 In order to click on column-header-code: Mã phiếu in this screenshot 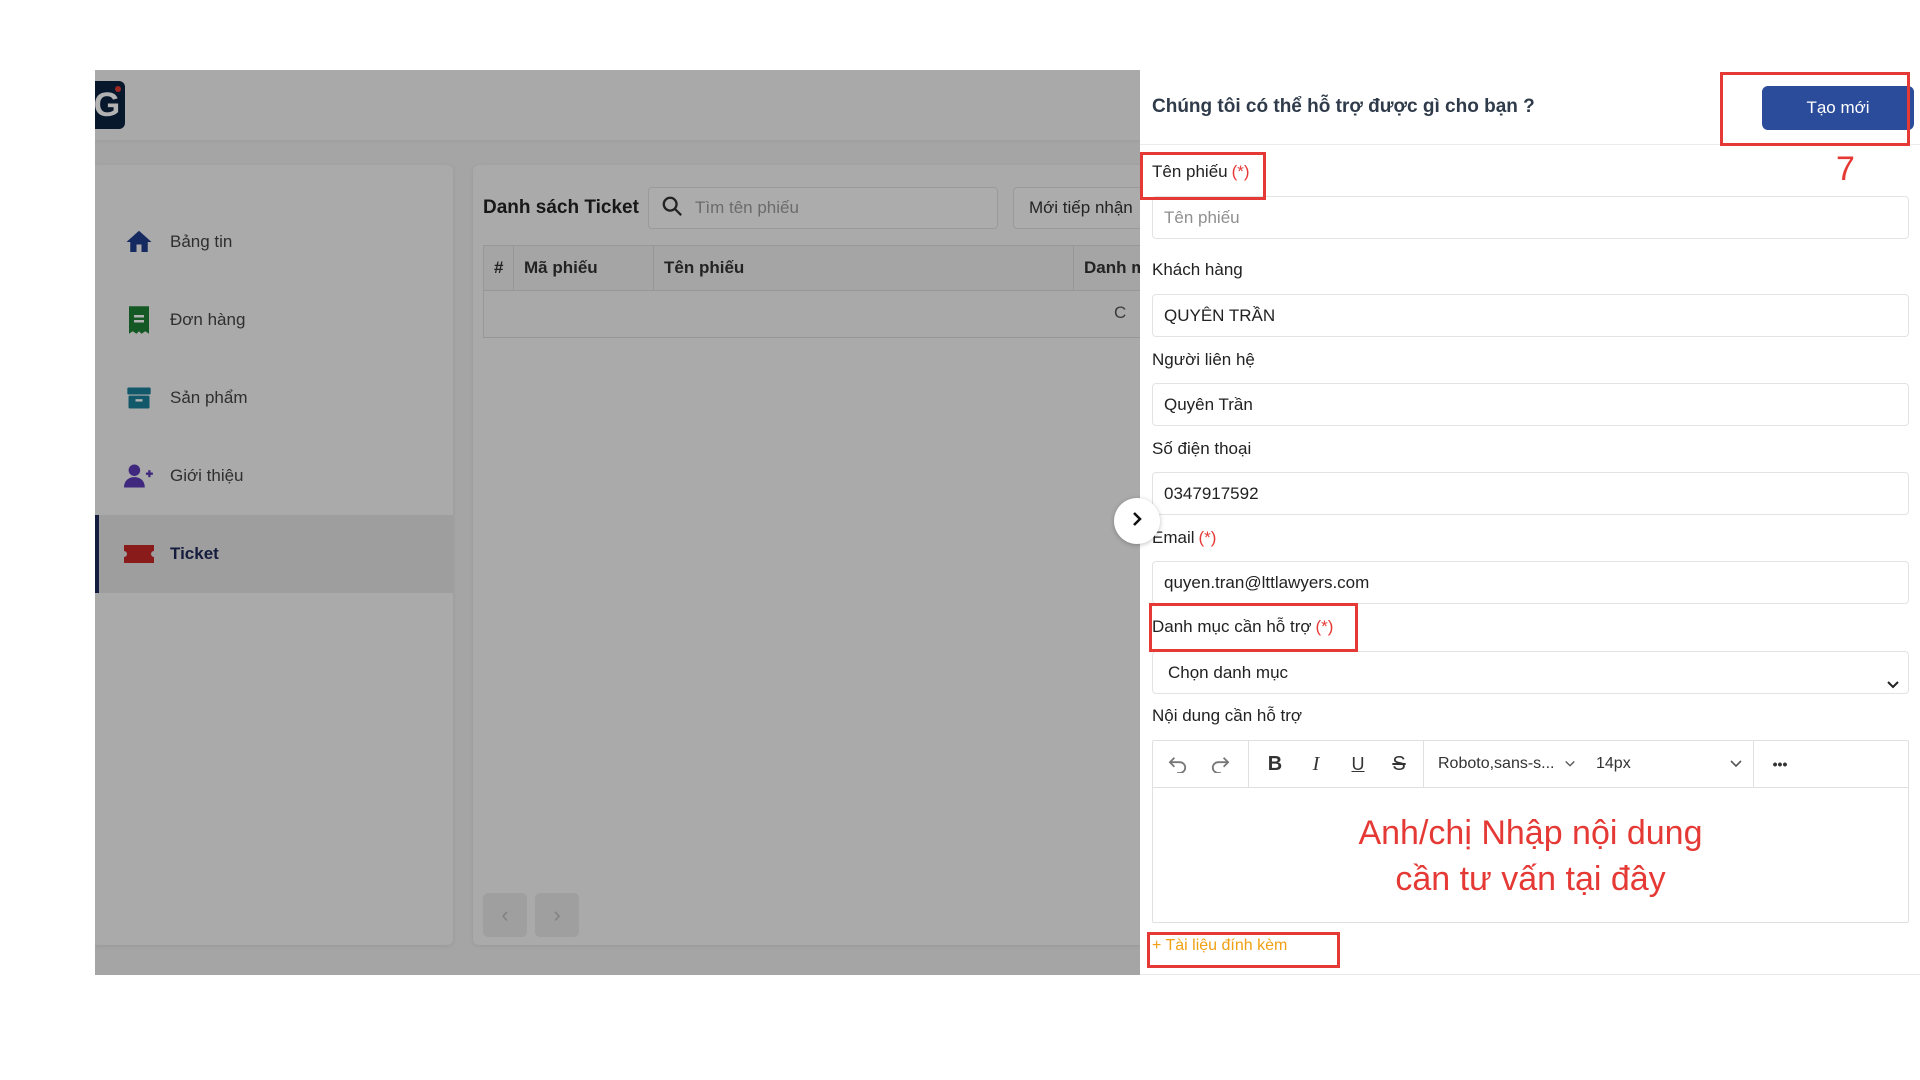, I will do `click(584, 268)`.